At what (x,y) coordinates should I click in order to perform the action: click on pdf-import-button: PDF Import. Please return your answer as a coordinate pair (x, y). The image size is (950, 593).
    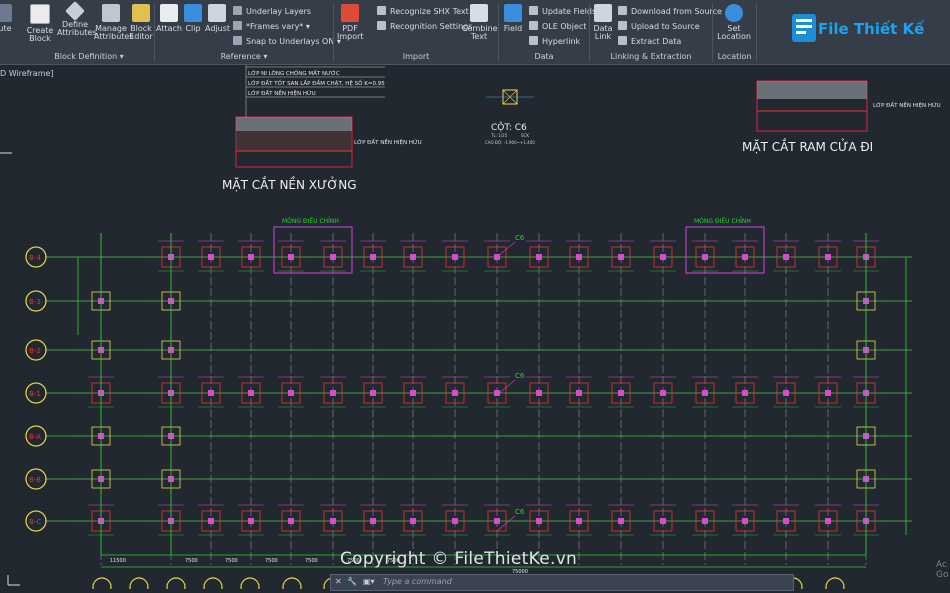
    Looking at the image, I should click on (350, 22).